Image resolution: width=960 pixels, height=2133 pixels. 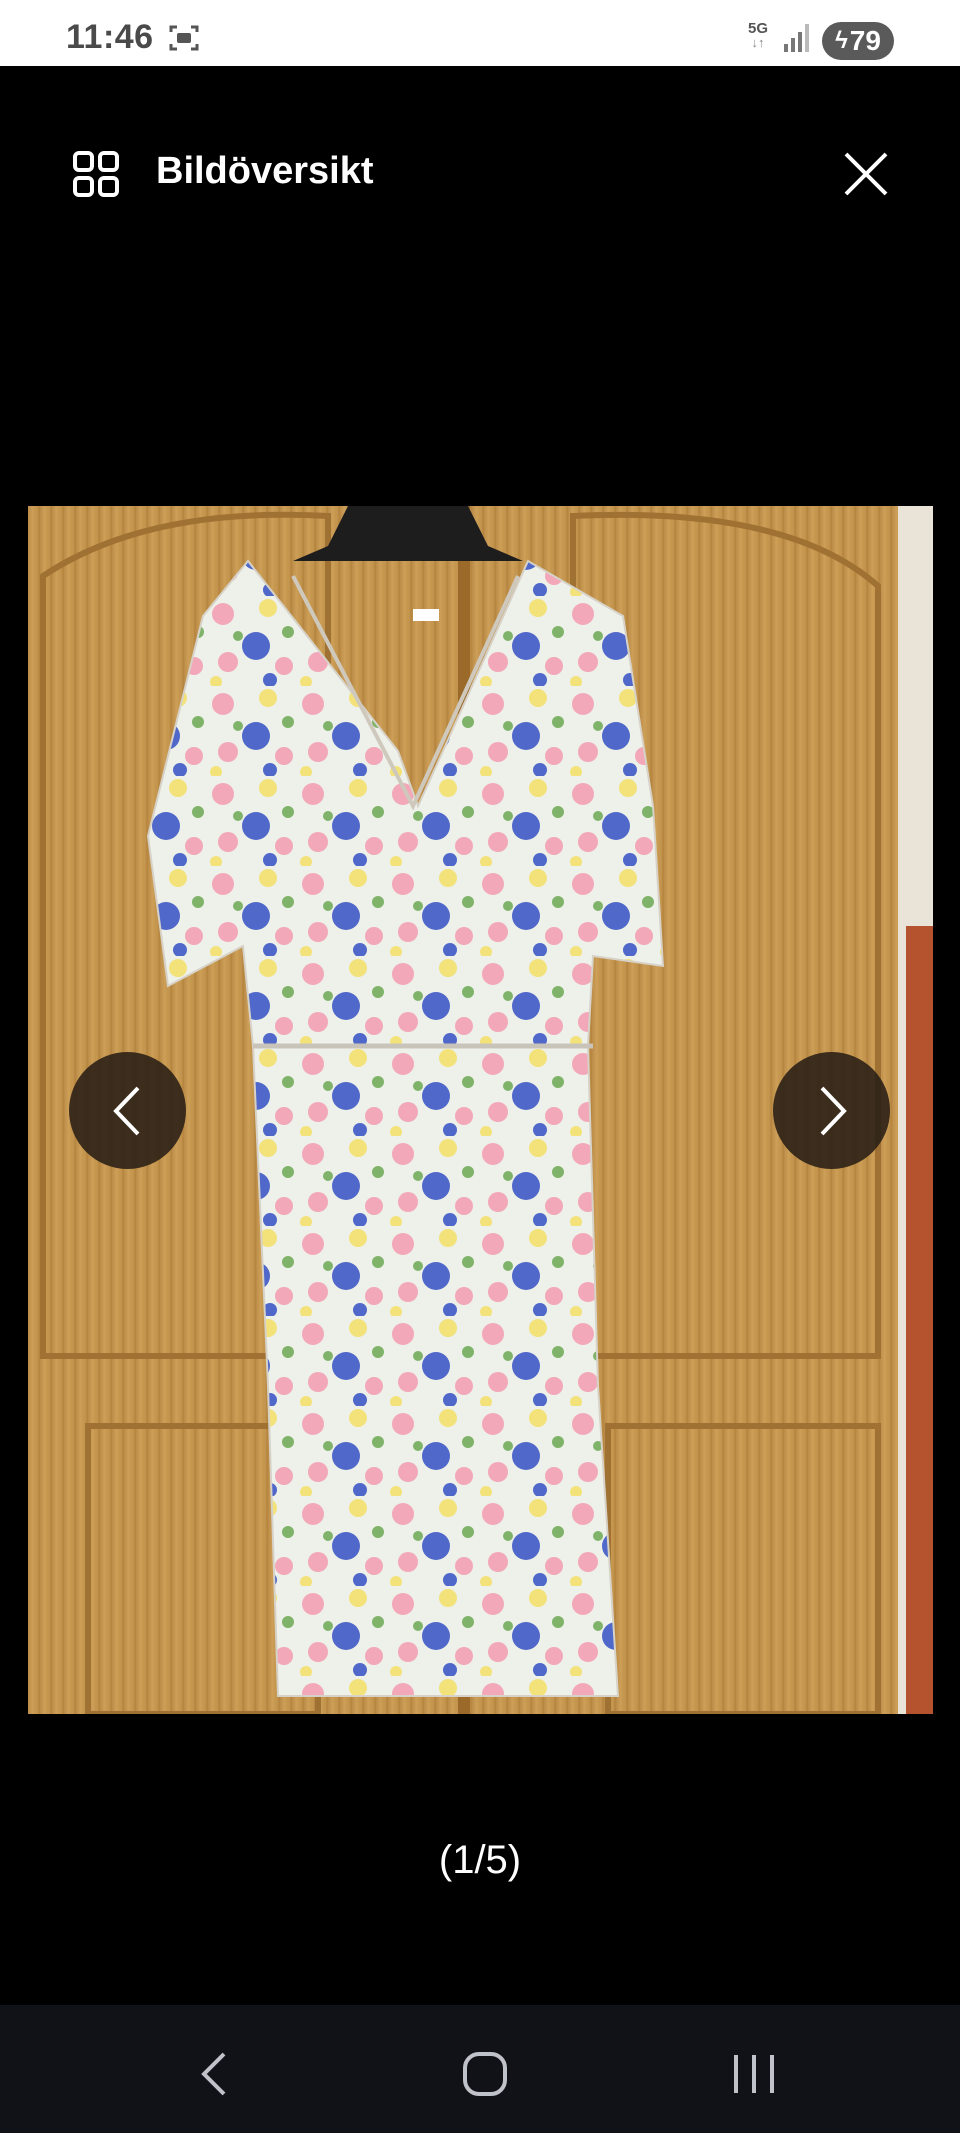 I want to click on back-icon, so click(x=213, y=2074).